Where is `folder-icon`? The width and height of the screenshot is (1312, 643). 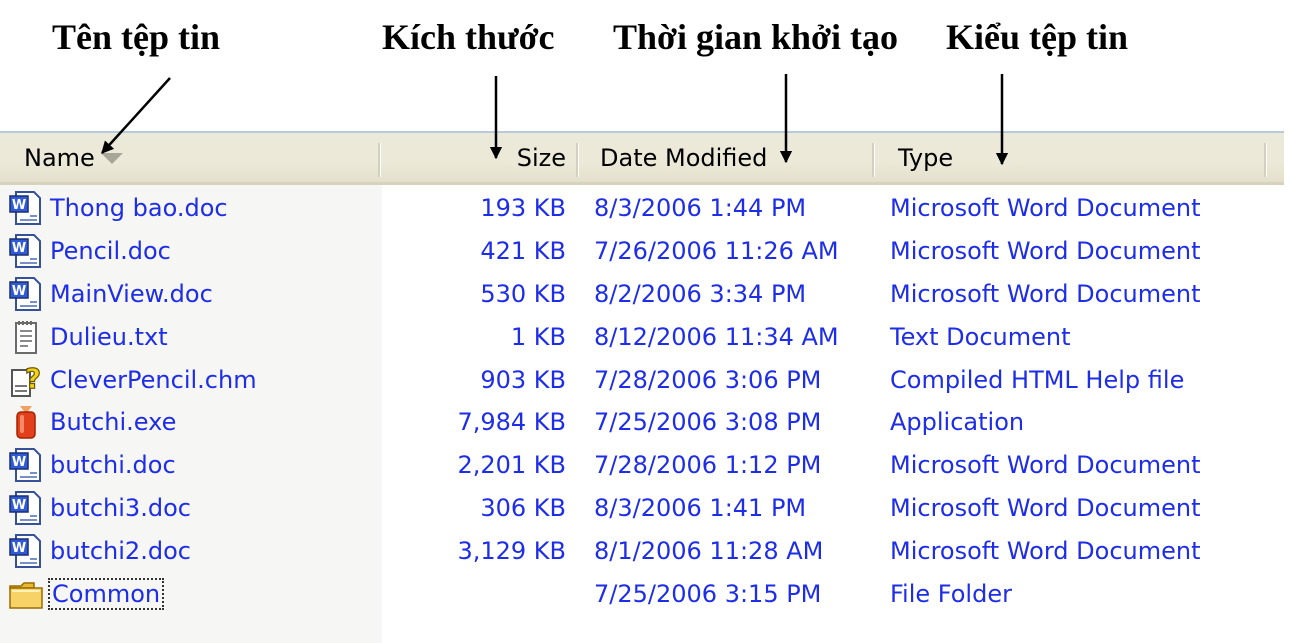 folder-icon is located at coordinates (26, 595).